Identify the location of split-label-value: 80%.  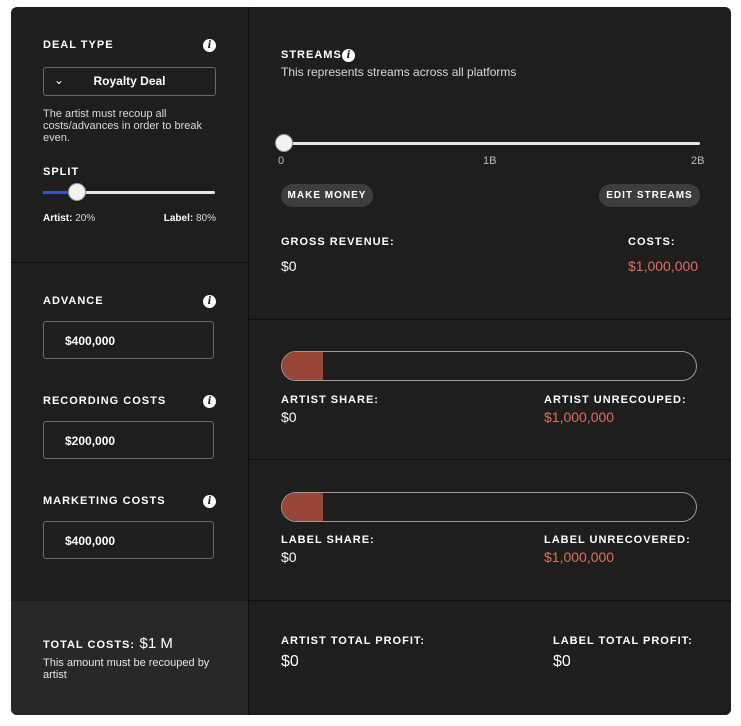
(205, 218).